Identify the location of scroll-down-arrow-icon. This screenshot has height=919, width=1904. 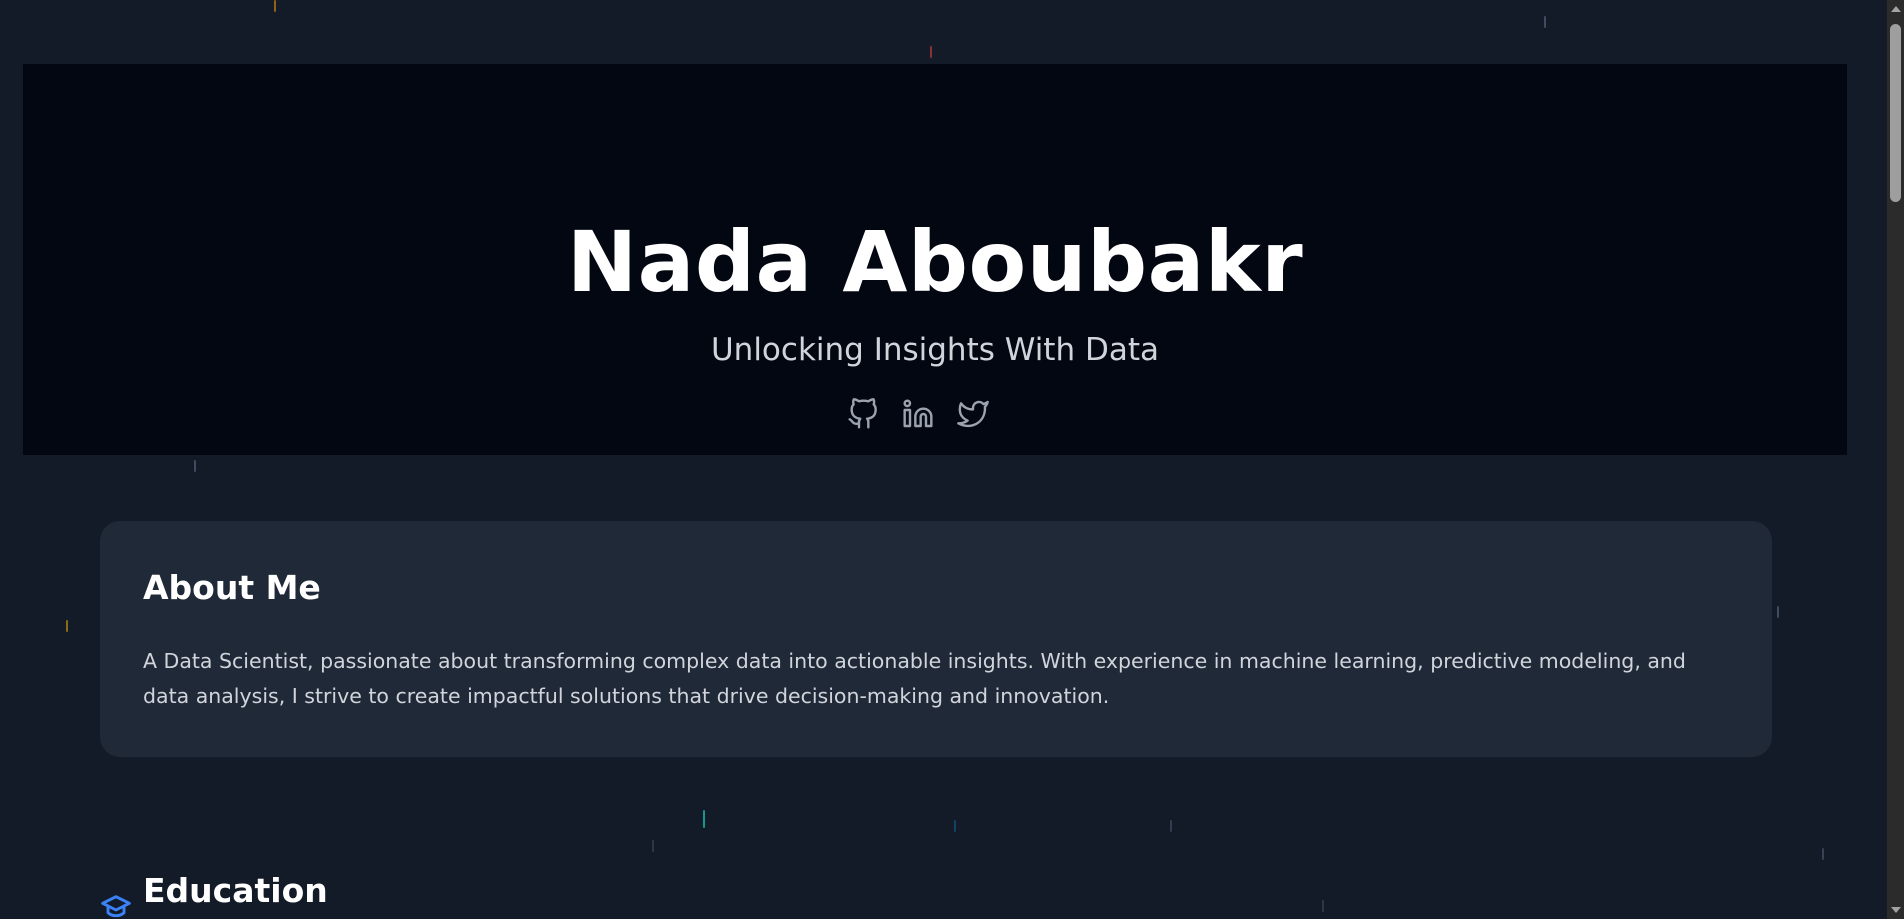
(1896, 910).